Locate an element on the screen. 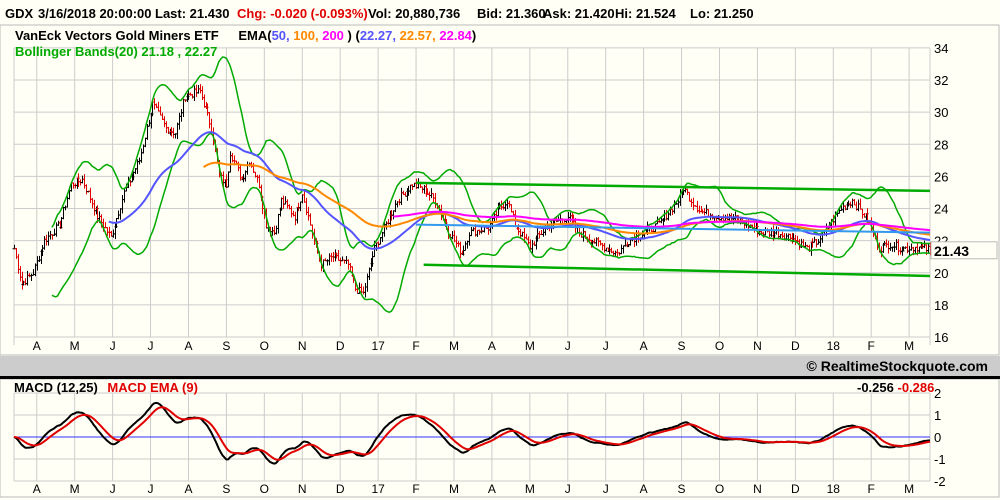  ema-mid: ) ( is located at coordinates (351, 35).